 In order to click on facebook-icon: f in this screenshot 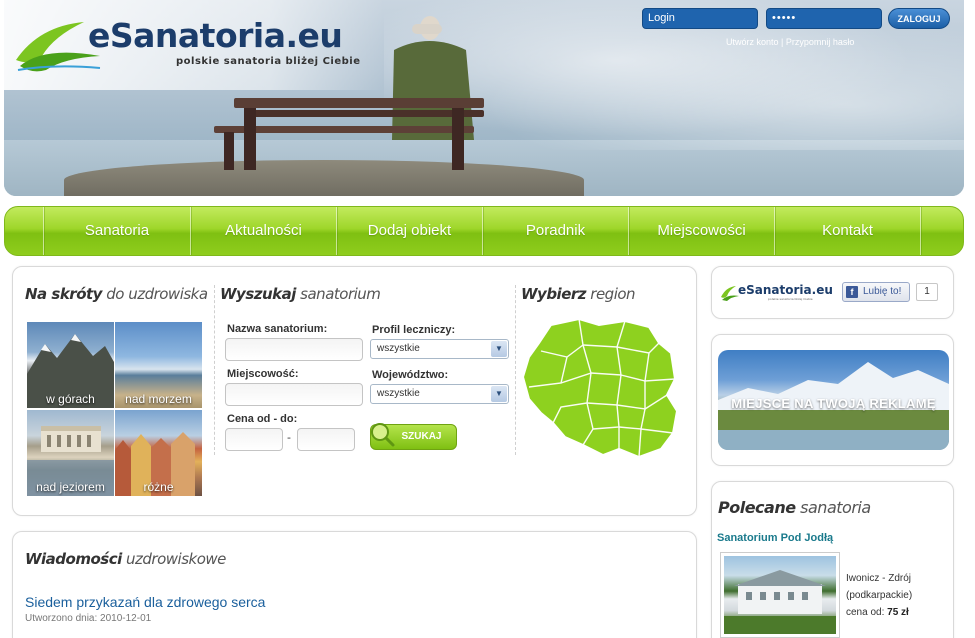, I will do `click(852, 292)`.